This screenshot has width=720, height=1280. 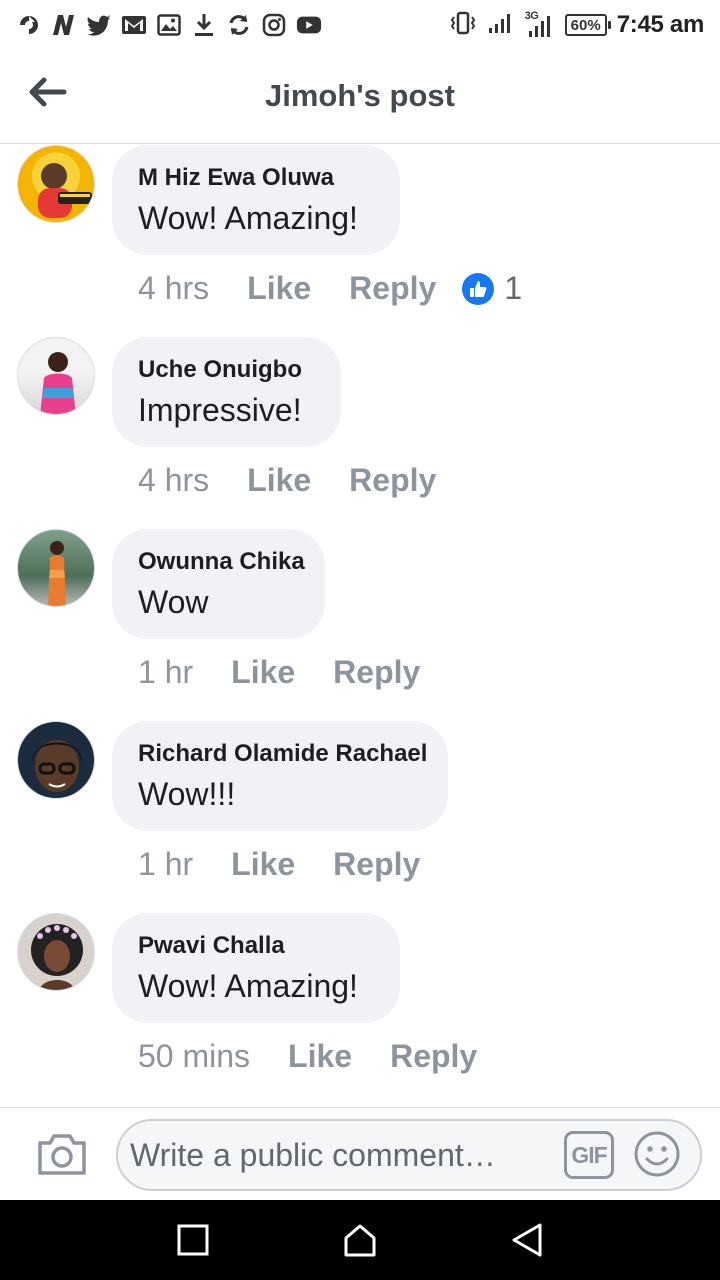 I want to click on comment-input, so click(x=340, y=1155).